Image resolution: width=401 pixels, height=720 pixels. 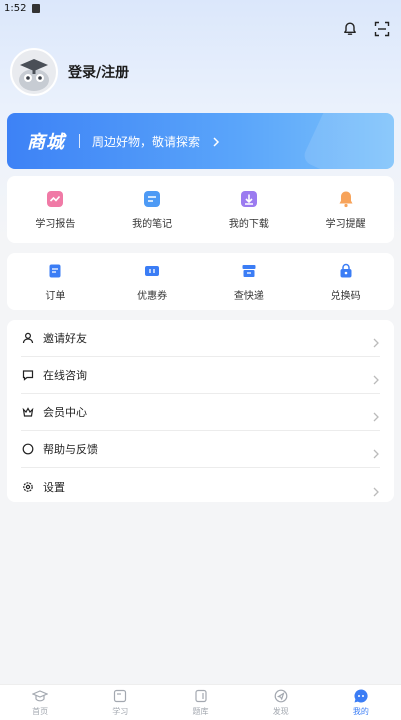 I want to click on help-icon, so click(x=28, y=449).